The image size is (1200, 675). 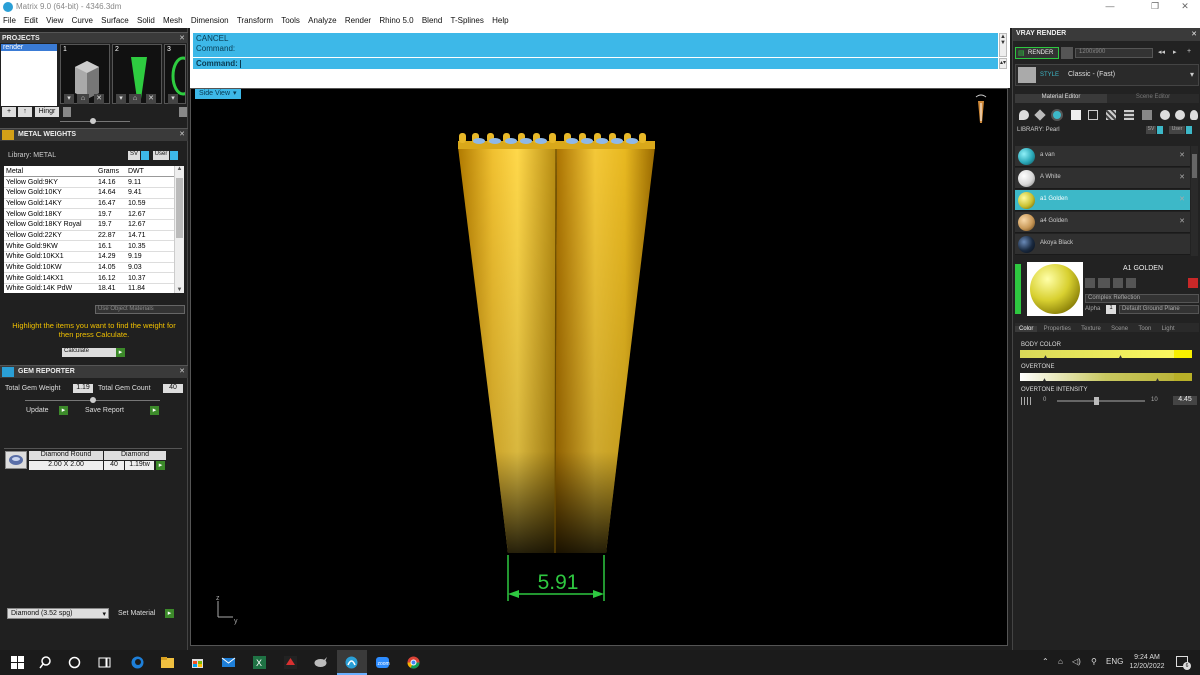 What do you see at coordinates (1194, 201) in the screenshot?
I see `material-list-scrollbar` at bounding box center [1194, 201].